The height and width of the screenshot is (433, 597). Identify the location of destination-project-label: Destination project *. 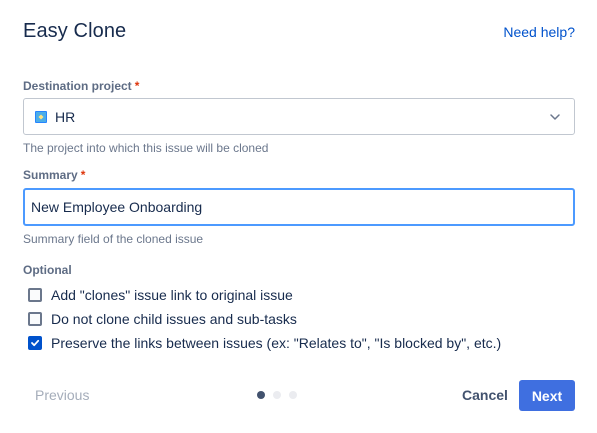
(81, 86).